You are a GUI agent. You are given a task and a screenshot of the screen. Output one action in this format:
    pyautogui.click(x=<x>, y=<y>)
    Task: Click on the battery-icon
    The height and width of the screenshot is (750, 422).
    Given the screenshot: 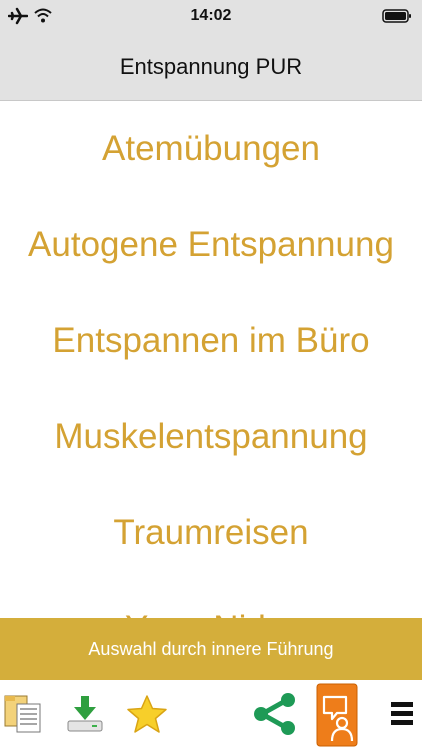 What is the action you would take?
    pyautogui.click(x=396, y=16)
    